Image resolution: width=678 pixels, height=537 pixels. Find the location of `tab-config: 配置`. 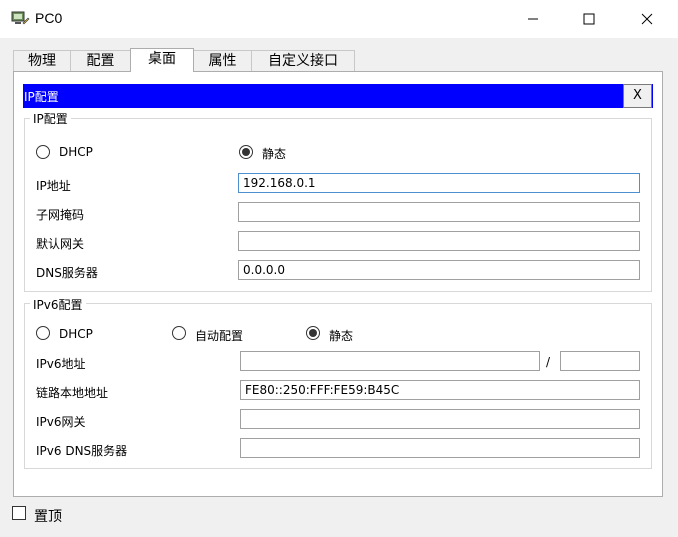

tab-config: 配置 is located at coordinates (100, 60).